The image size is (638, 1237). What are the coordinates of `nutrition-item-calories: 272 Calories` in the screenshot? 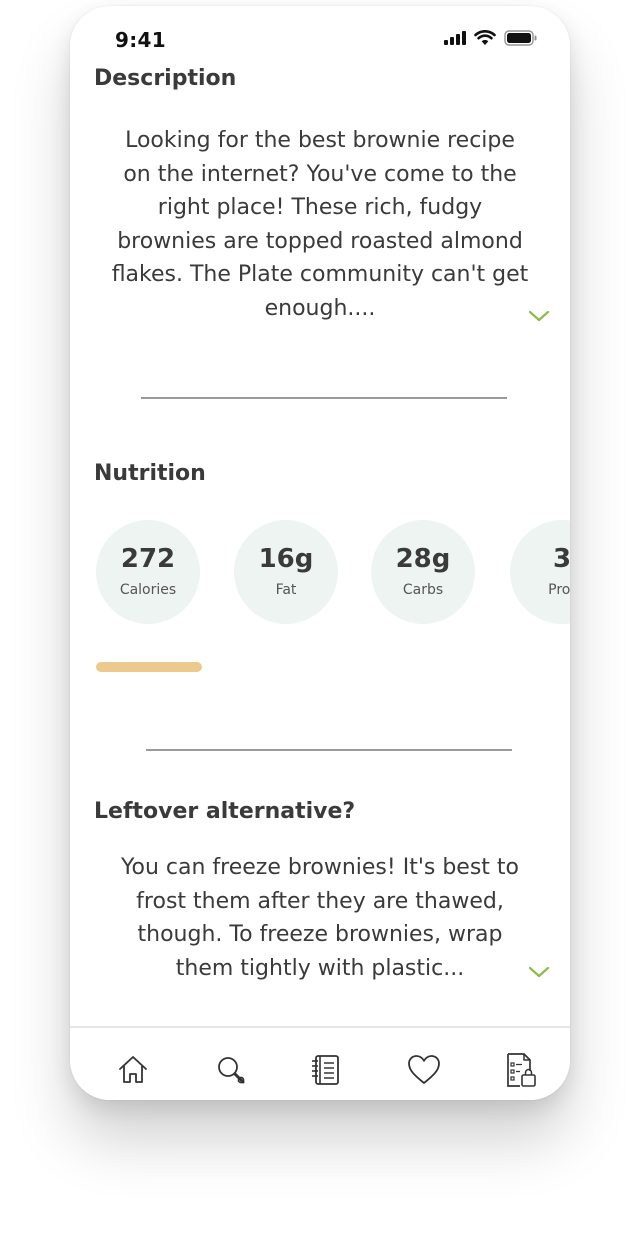 It's located at (148, 572).